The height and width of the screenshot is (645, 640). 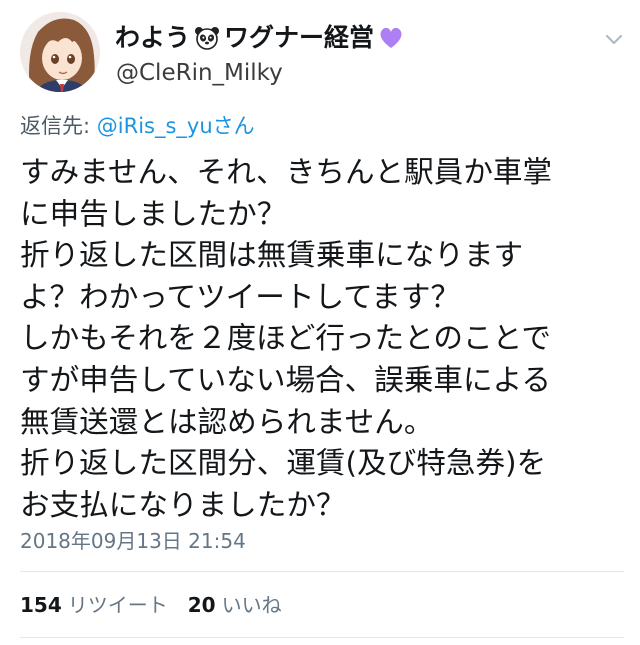 What do you see at coordinates (199, 73) in the screenshot?
I see `user-handle: @CleRin_Milky` at bounding box center [199, 73].